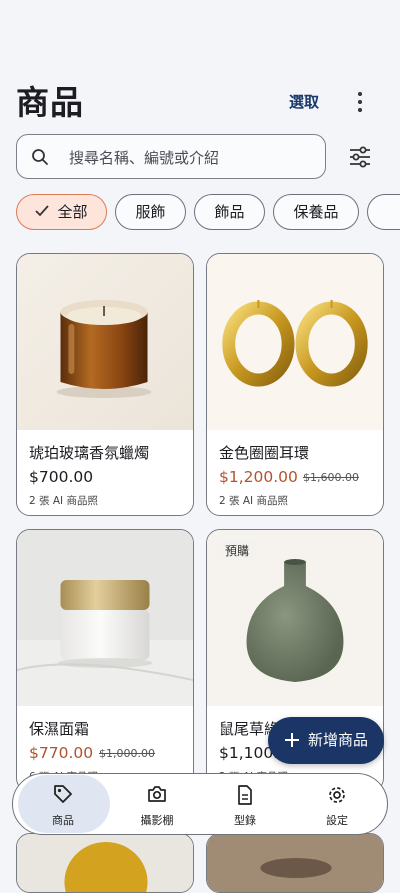  I want to click on nav-label: 型錄, so click(245, 820).